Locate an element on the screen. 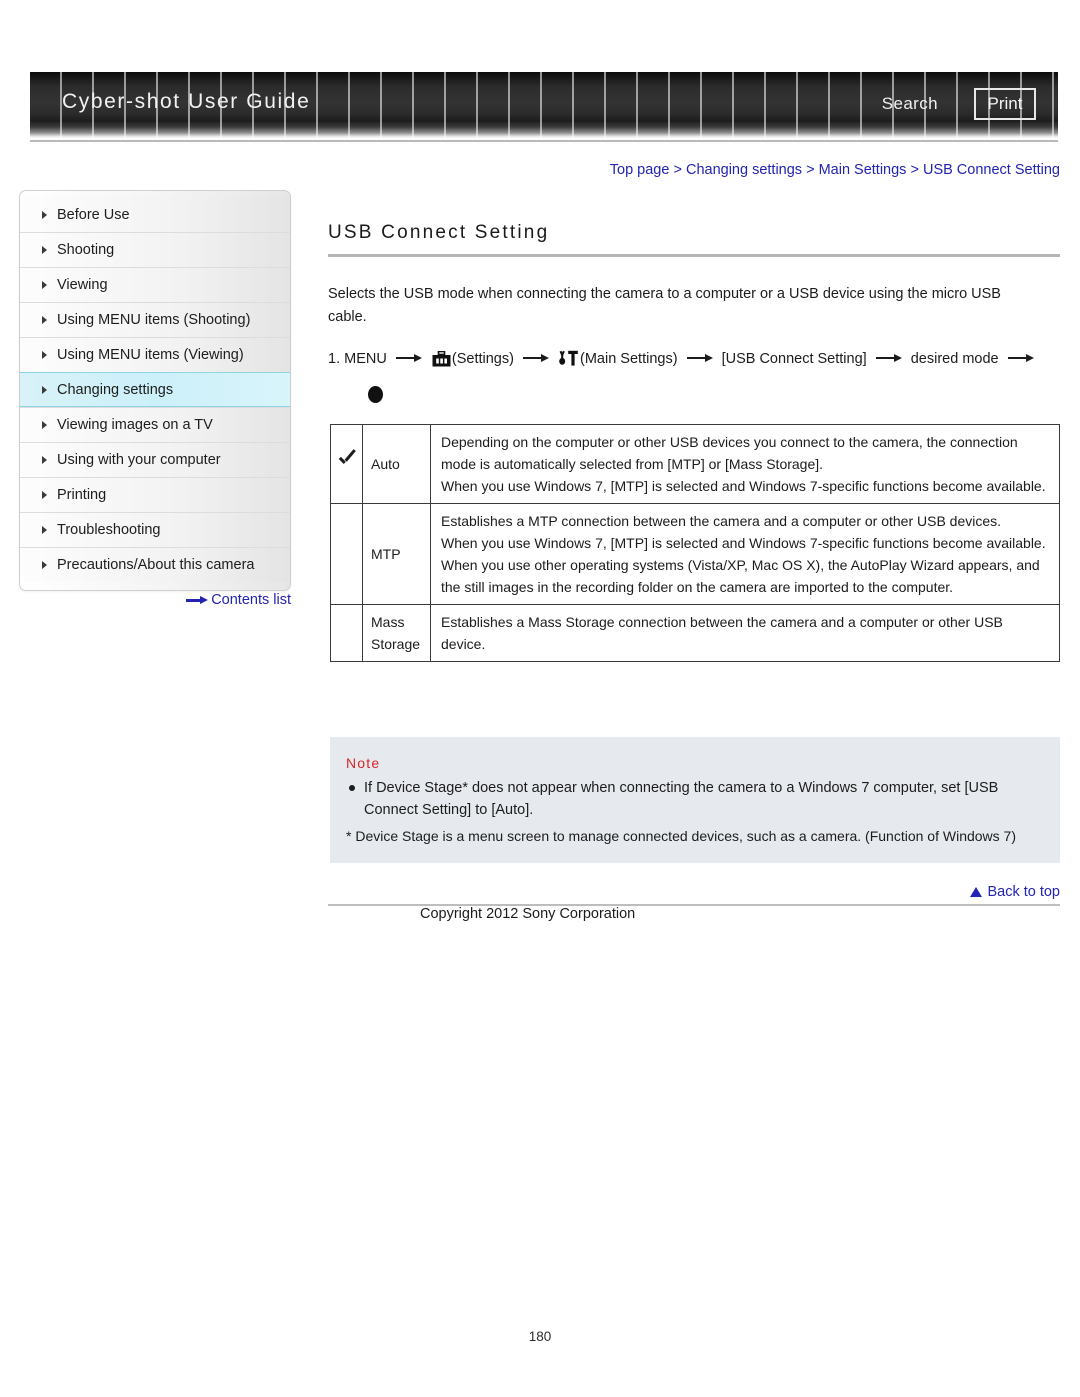 This screenshot has width=1080, height=1397. step-desired-mode: desired mode is located at coordinates (954, 359).